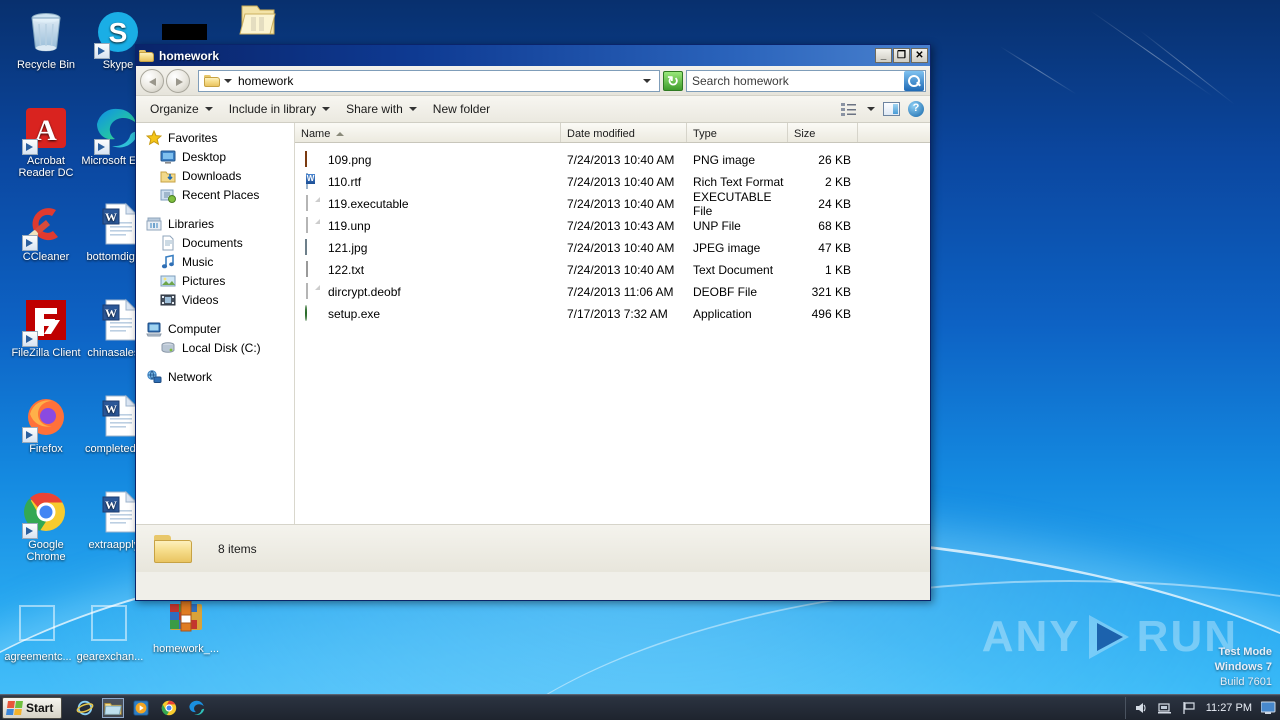 This screenshot has height=720, width=1280. What do you see at coordinates (834, 160) in the screenshot?
I see `file-size-cell: 26 KB` at bounding box center [834, 160].